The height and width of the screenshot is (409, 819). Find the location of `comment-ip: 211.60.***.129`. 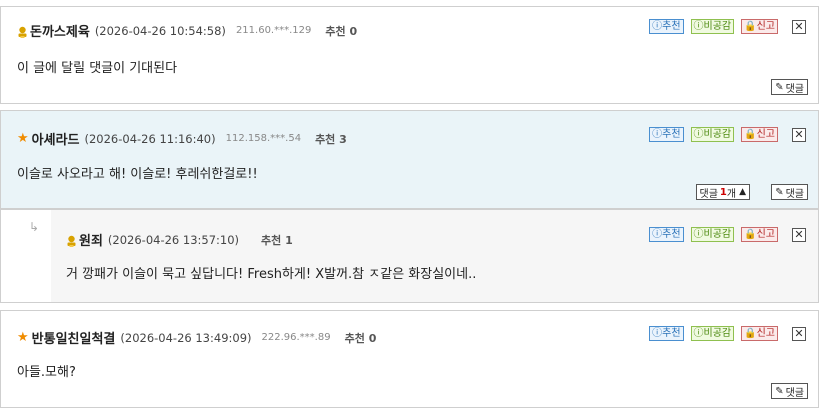

comment-ip: 211.60.***.129 is located at coordinates (273, 30).